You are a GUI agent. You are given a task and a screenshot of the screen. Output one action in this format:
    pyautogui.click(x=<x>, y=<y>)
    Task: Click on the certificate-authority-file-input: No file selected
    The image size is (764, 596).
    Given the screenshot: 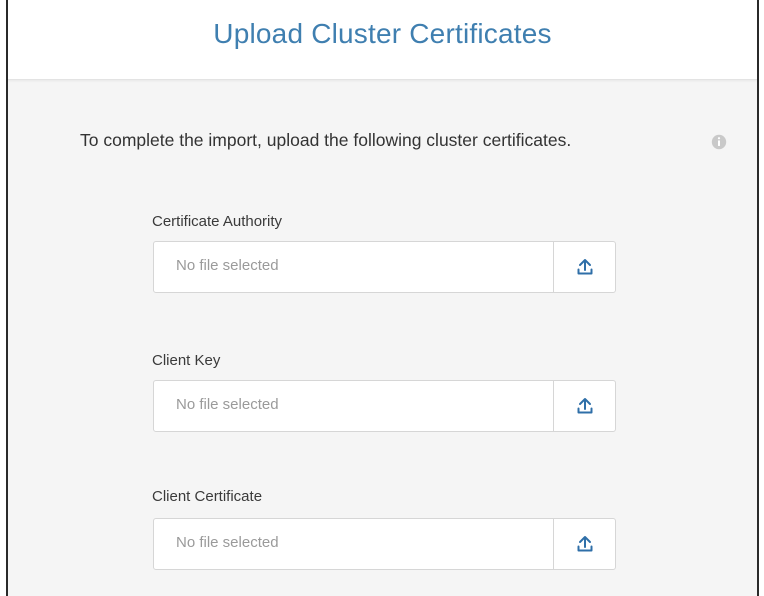 What is the action you would take?
    pyautogui.click(x=384, y=267)
    